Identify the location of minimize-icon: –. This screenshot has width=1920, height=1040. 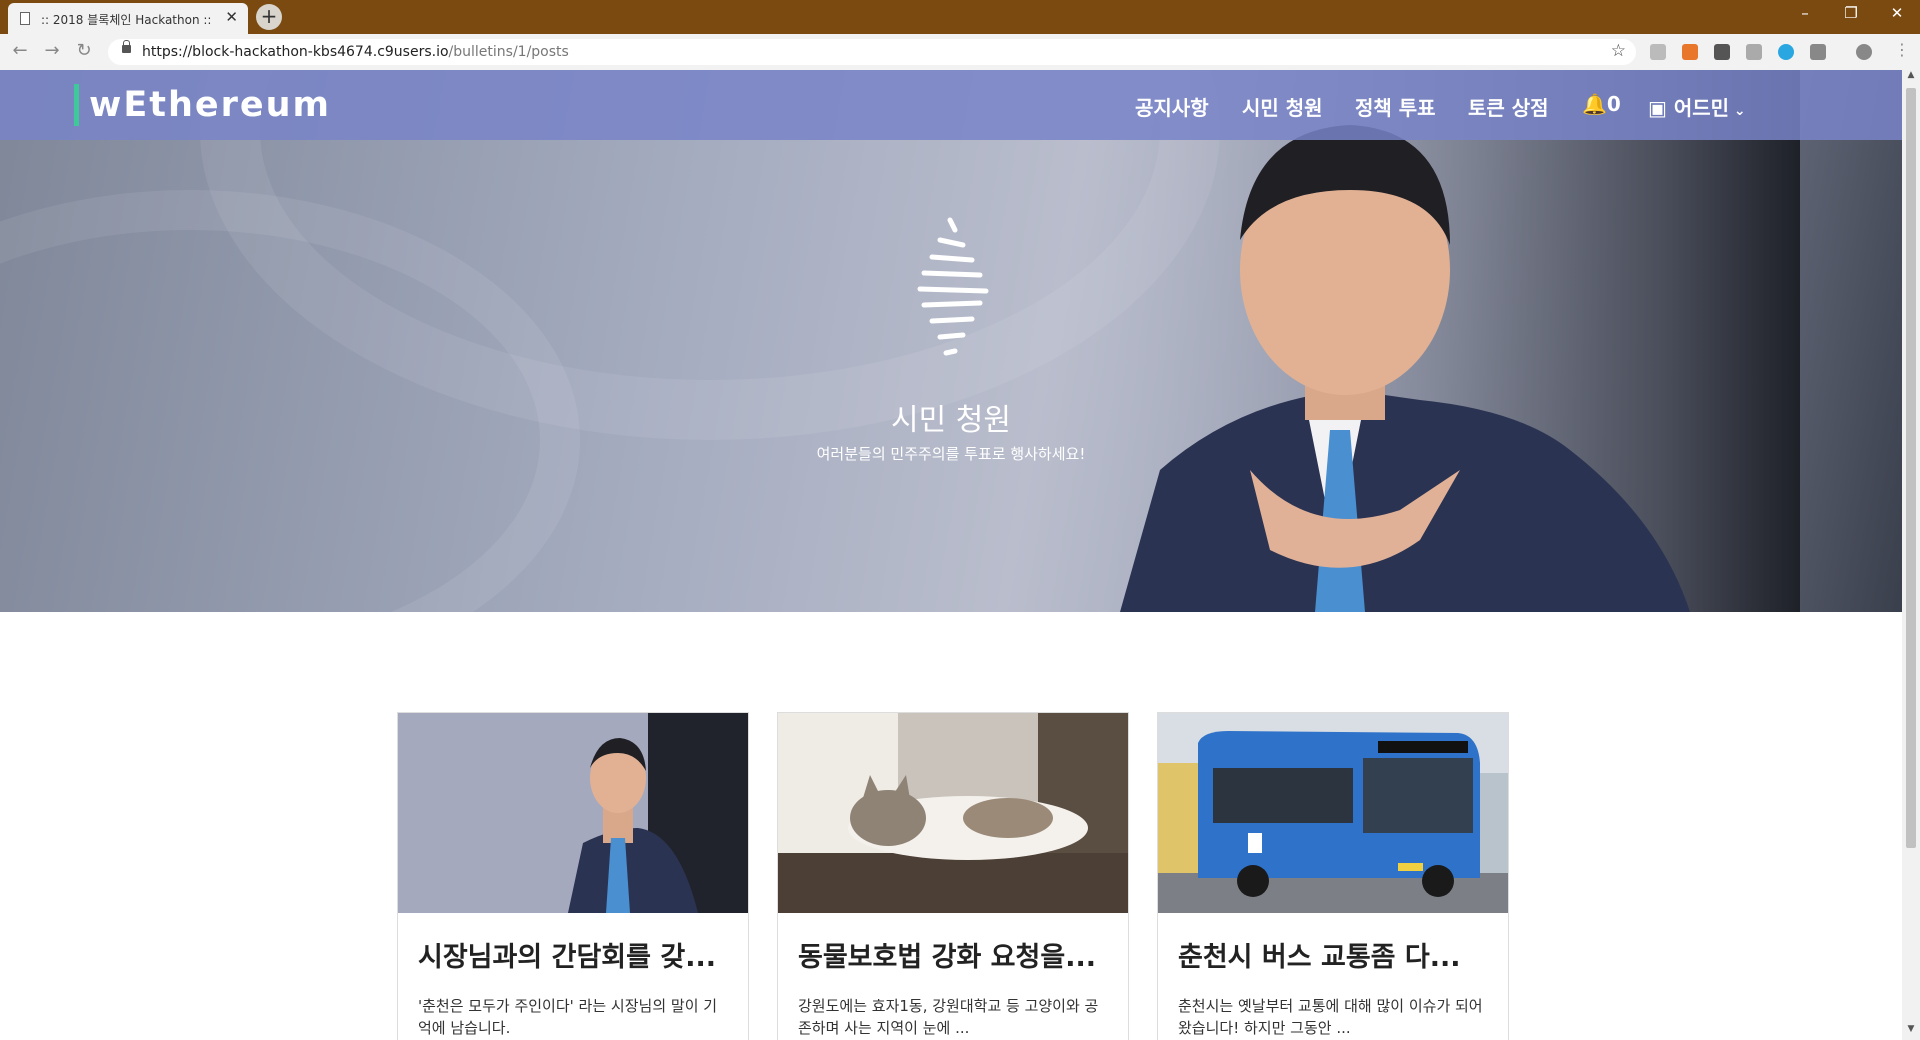
(1805, 13).